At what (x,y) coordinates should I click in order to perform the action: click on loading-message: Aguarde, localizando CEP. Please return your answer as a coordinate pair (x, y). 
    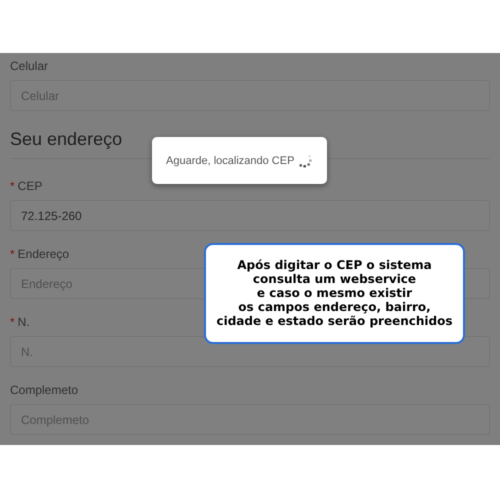
    Looking at the image, I should click on (230, 160).